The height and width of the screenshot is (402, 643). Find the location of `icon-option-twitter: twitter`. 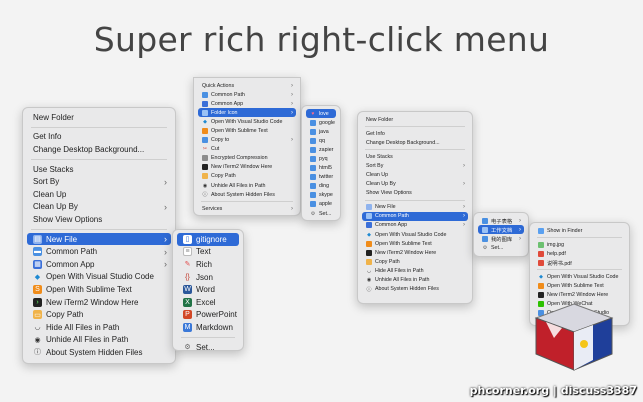

icon-option-twitter: twitter is located at coordinates (321, 177).